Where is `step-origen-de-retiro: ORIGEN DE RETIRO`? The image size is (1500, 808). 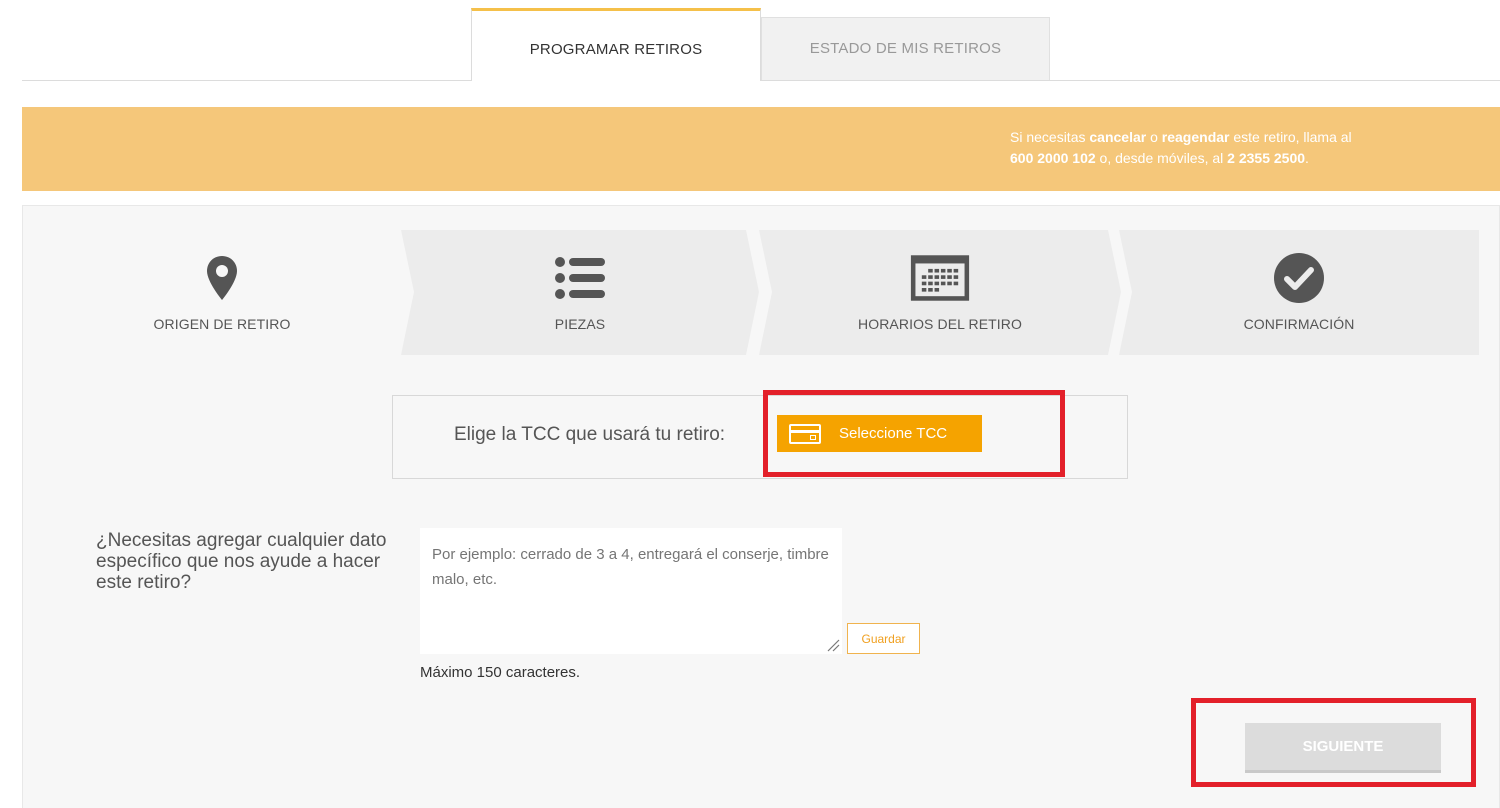 step-origen-de-retiro: ORIGEN DE RETIRO is located at coordinates (222, 292).